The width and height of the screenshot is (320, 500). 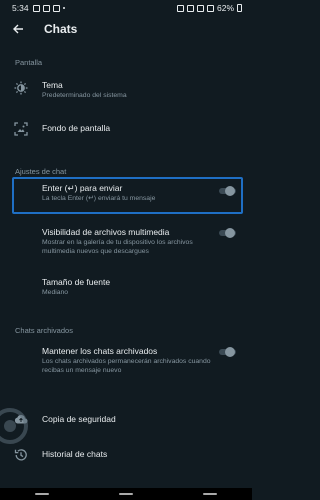 I want to click on status-bar: 5:34 62%, so click(x=126, y=8).